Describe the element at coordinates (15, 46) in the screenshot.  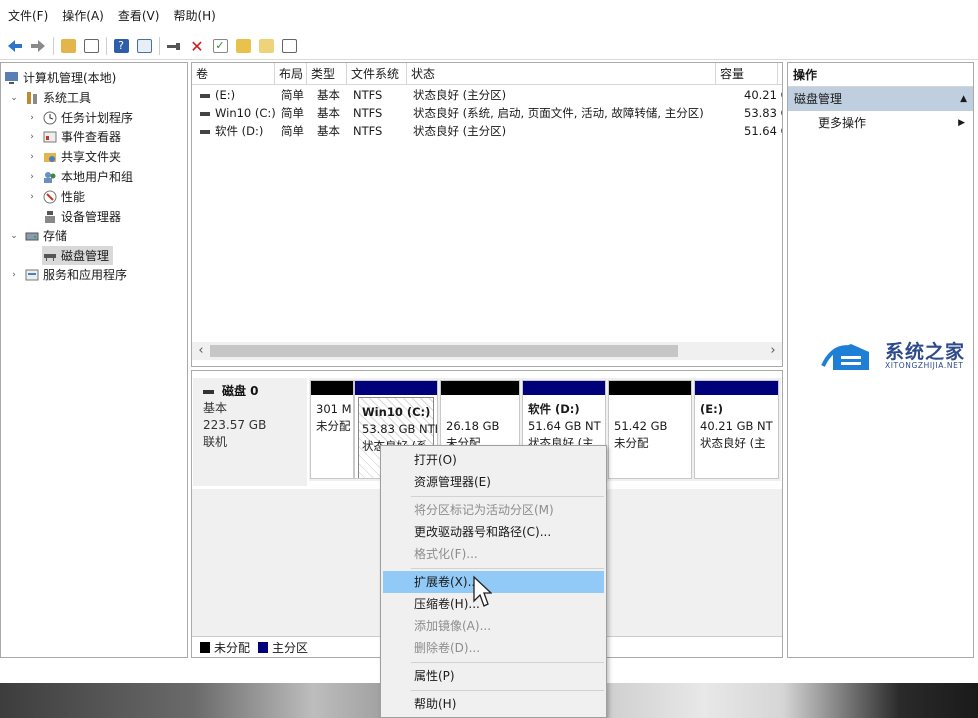
I see `back-arrow-icon` at that location.